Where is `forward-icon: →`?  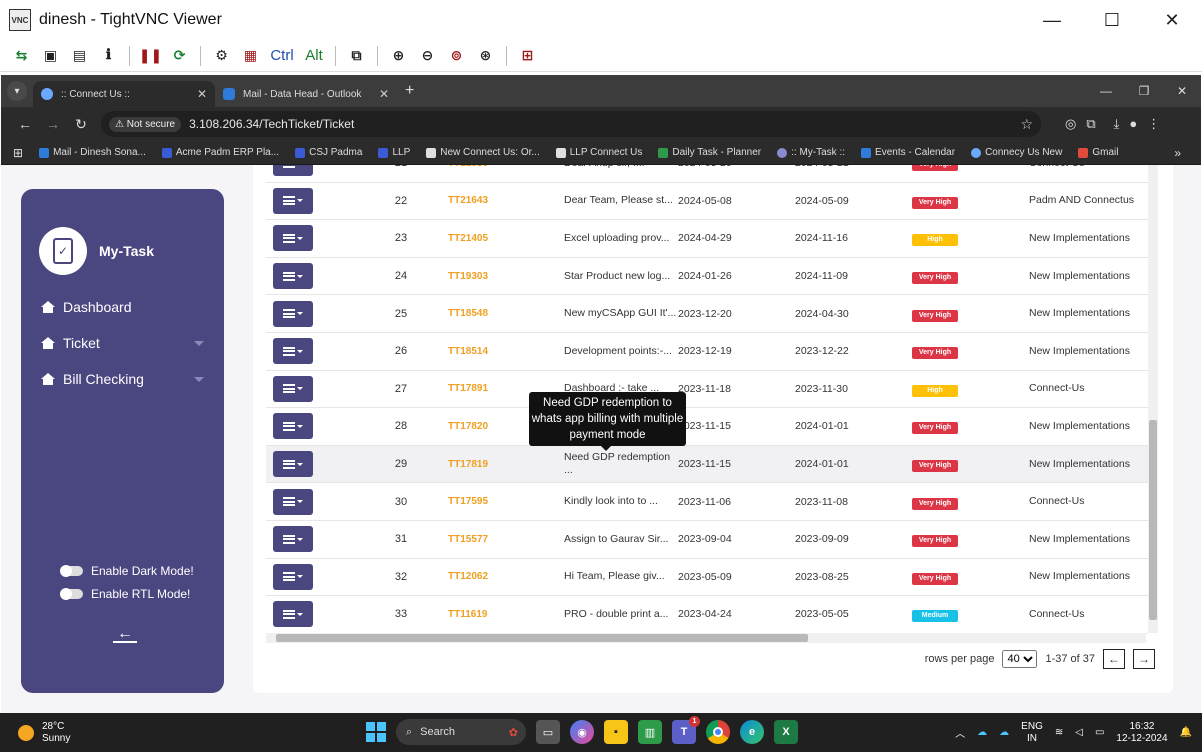 forward-icon: → is located at coordinates (53, 124).